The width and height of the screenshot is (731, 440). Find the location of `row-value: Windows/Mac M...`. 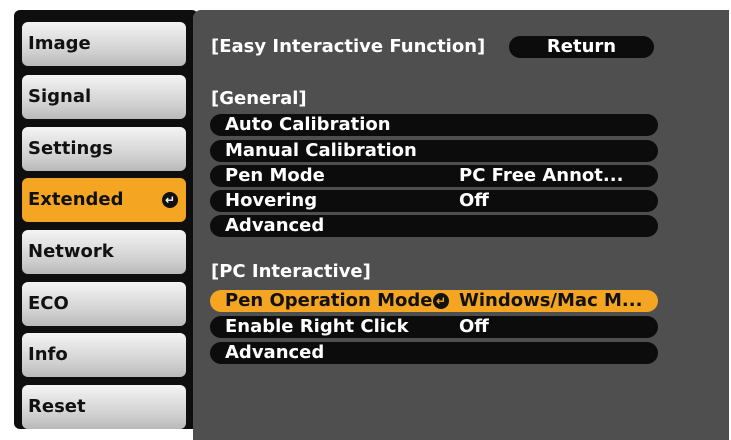

row-value: Windows/Mac M... is located at coordinates (551, 300).